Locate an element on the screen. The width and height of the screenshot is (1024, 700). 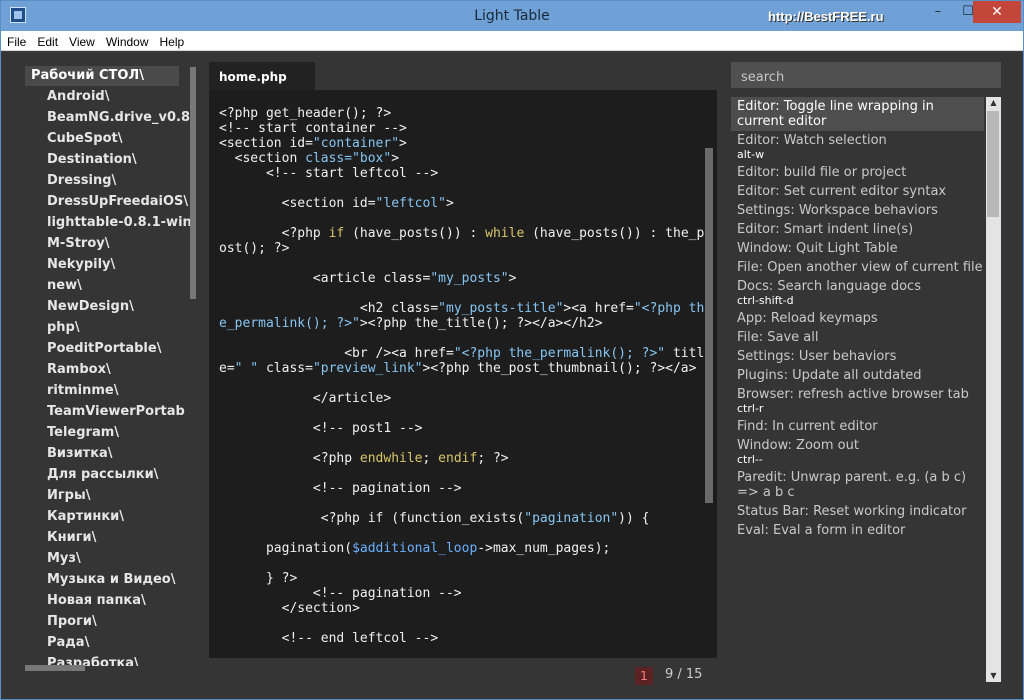
tree-folder-item: Игры\ is located at coordinates (111, 495).